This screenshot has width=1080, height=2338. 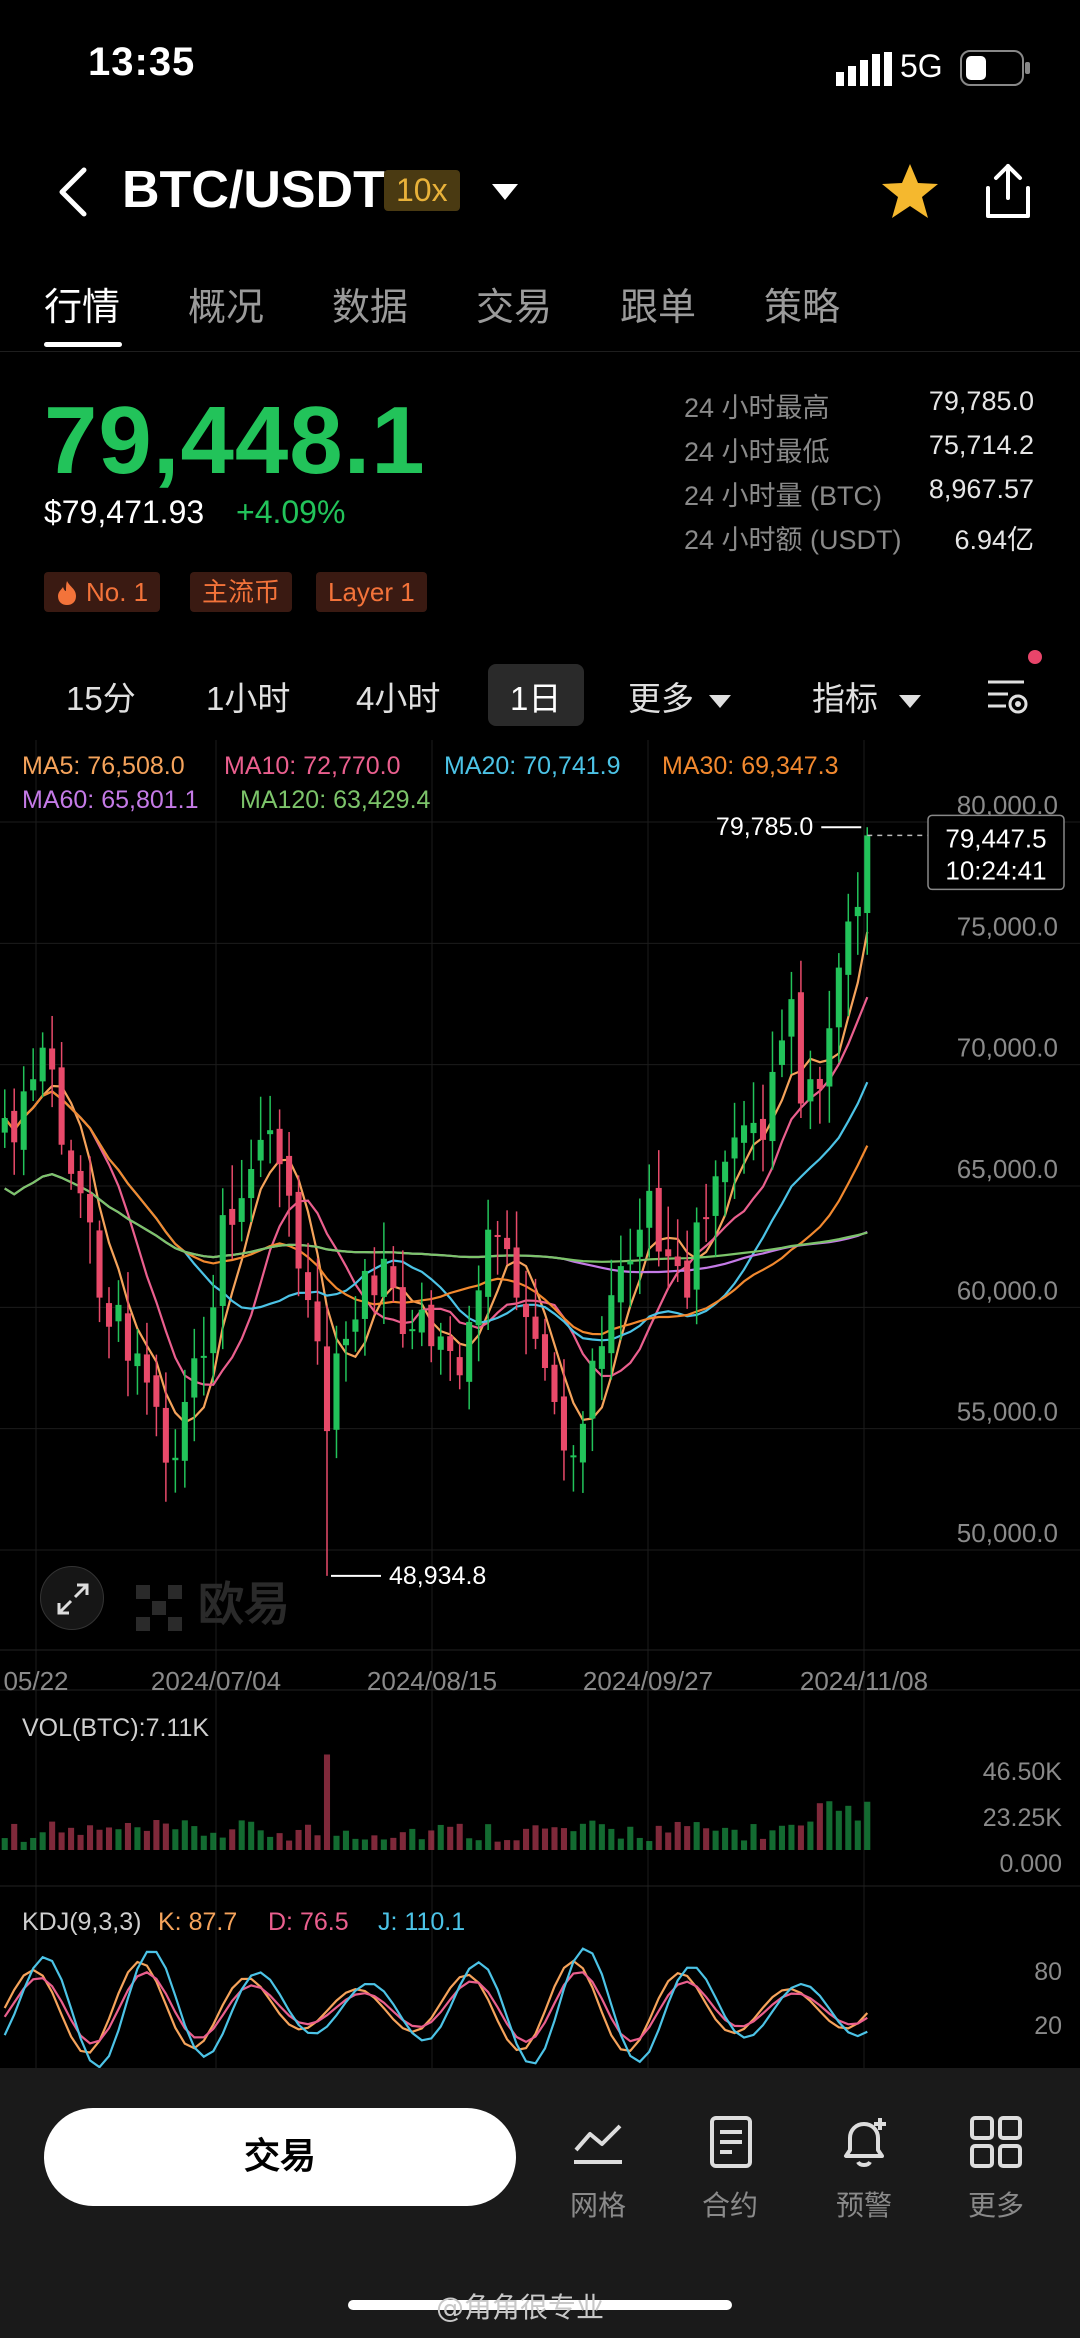 What do you see at coordinates (729, 2205) in the screenshot?
I see `nav-contract-label: 合约` at bounding box center [729, 2205].